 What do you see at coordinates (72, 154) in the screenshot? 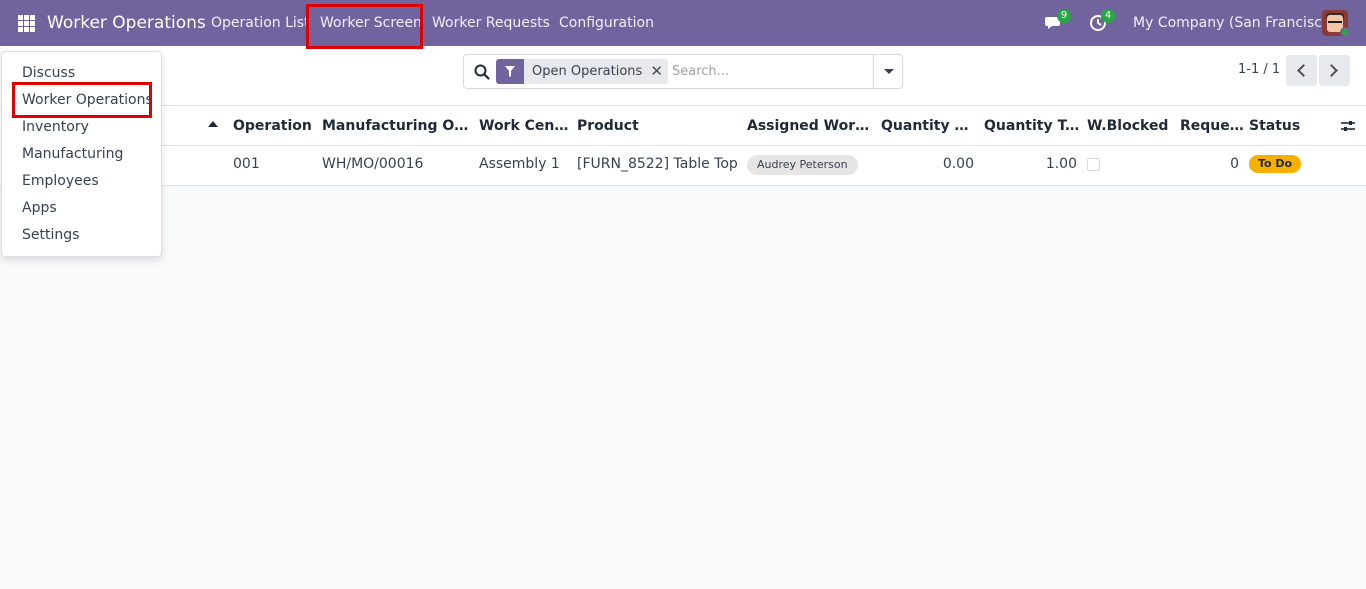
I see `dropdown-item-manufacturing: Manufacturing` at bounding box center [72, 154].